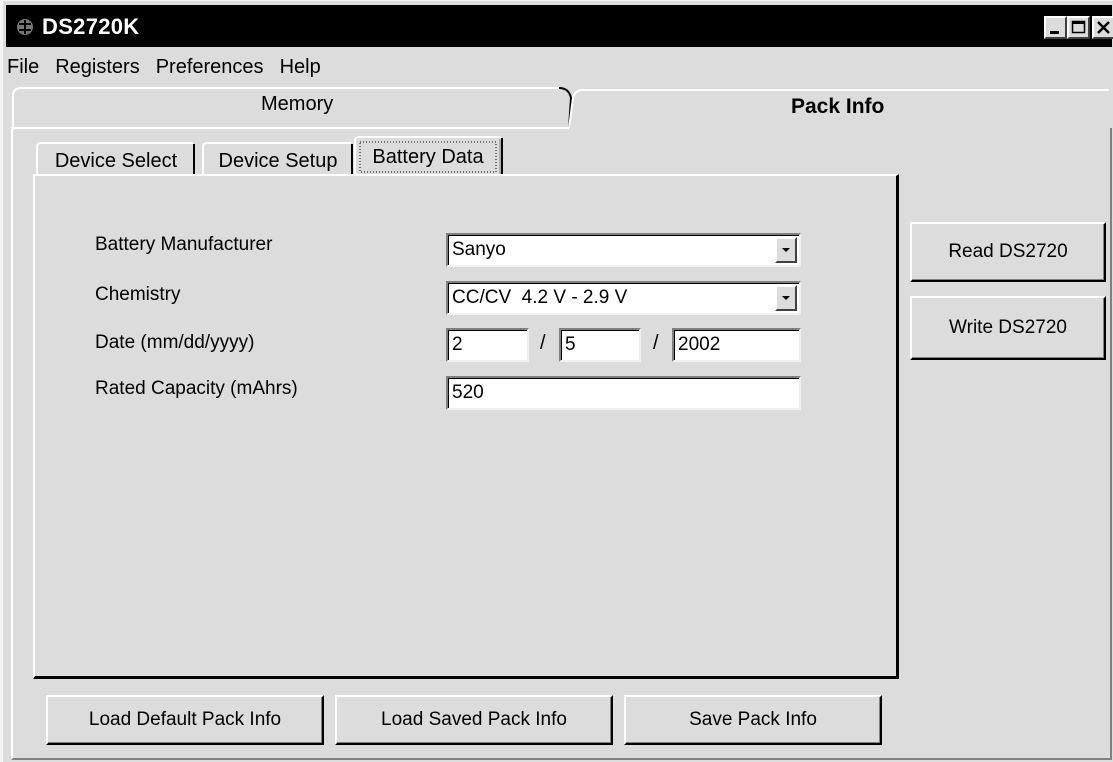 Image resolution: width=1113 pixels, height=762 pixels. What do you see at coordinates (570, 344) in the screenshot?
I see `date-day-value: 5` at bounding box center [570, 344].